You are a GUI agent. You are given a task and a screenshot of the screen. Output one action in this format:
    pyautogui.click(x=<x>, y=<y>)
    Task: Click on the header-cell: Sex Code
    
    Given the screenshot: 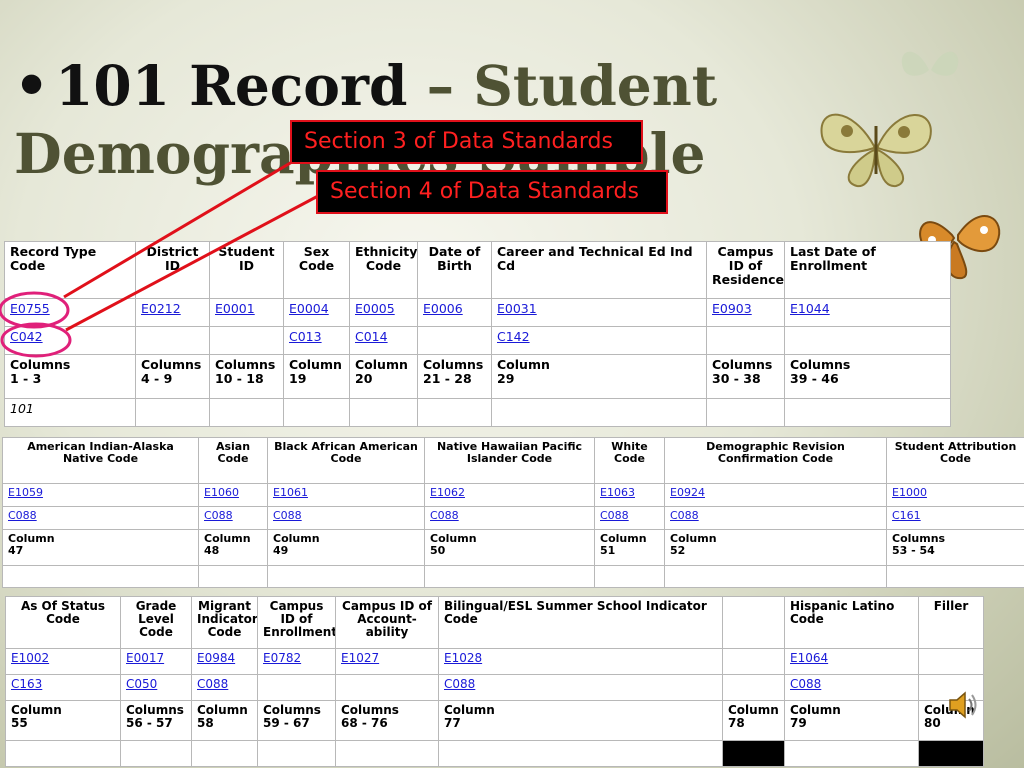 What is the action you would take?
    pyautogui.click(x=316, y=270)
    